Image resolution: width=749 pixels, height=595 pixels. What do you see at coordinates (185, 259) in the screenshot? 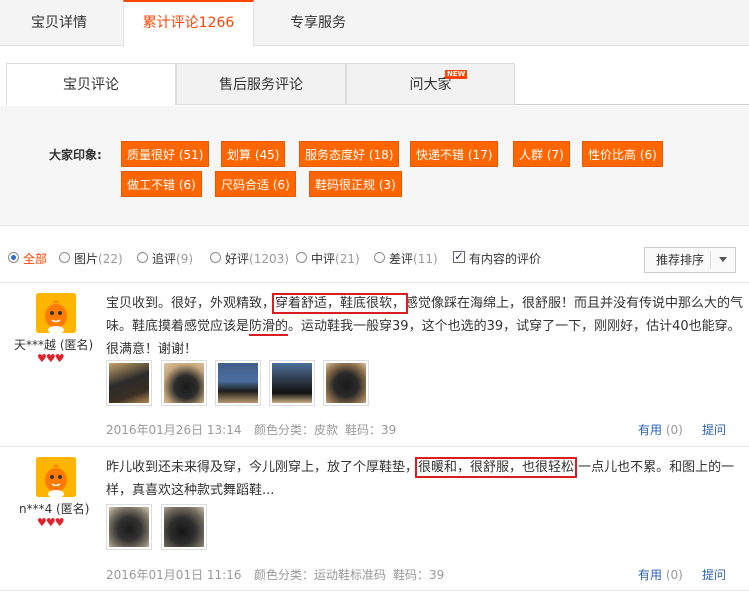
I see `filter-followup-count: (9)` at bounding box center [185, 259].